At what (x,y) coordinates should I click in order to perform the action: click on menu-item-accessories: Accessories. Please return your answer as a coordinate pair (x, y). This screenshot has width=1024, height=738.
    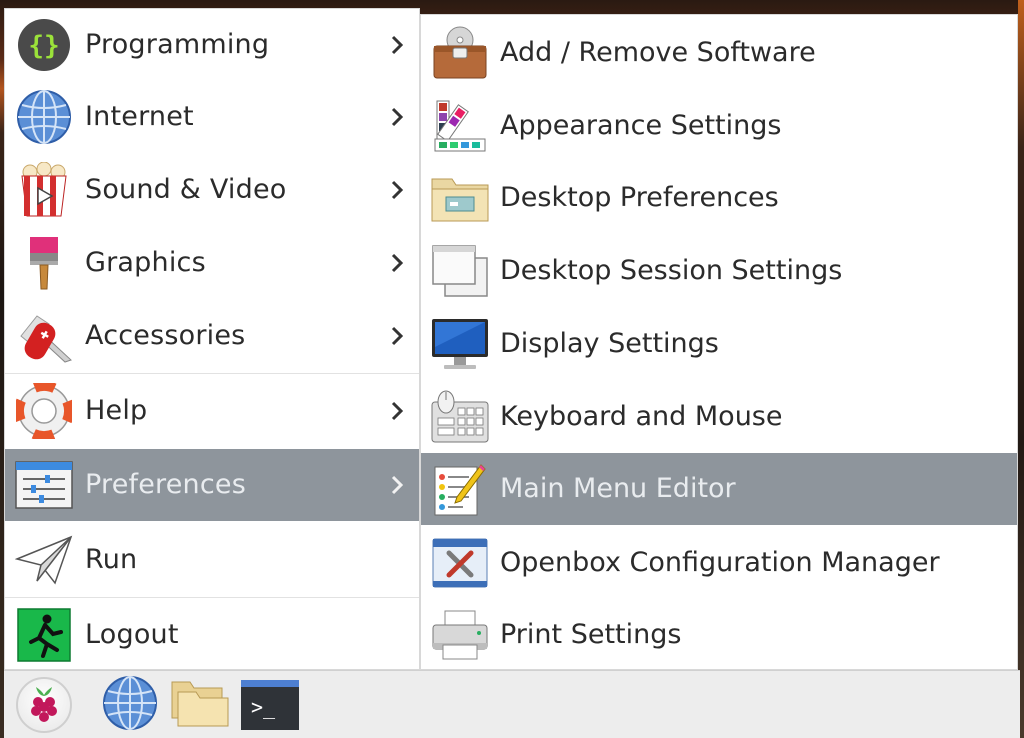
    Looking at the image, I should click on (212, 336).